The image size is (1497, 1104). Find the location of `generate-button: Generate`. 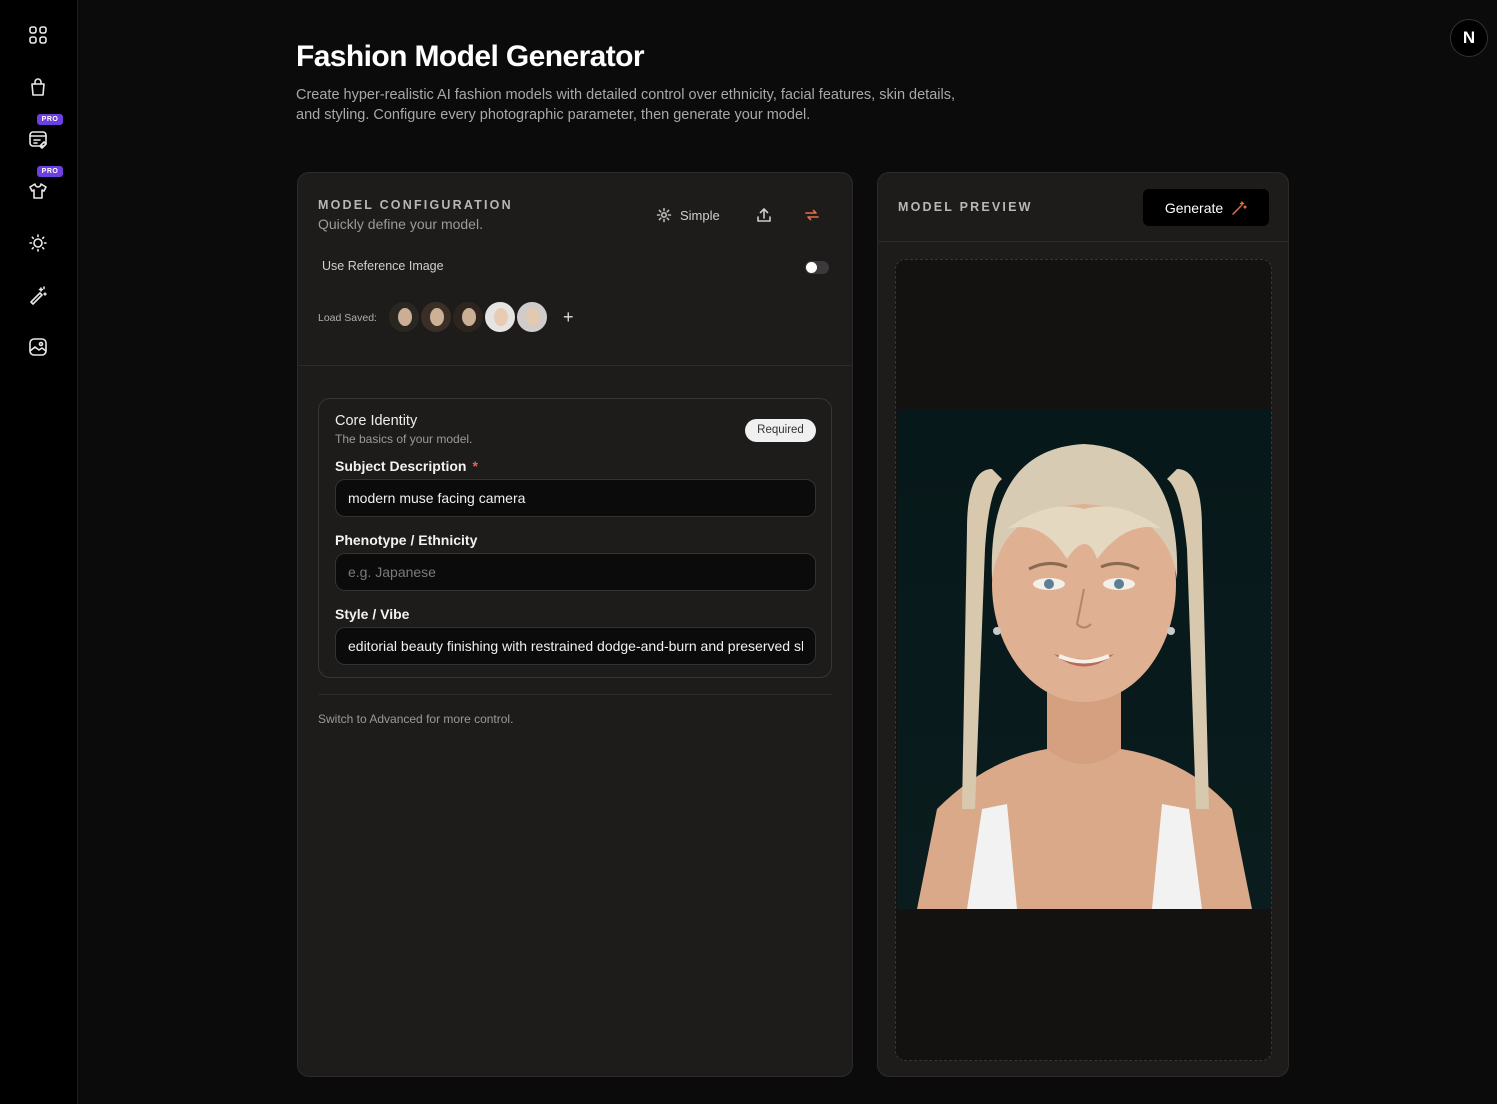

generate-button: Generate is located at coordinates (1206, 207).